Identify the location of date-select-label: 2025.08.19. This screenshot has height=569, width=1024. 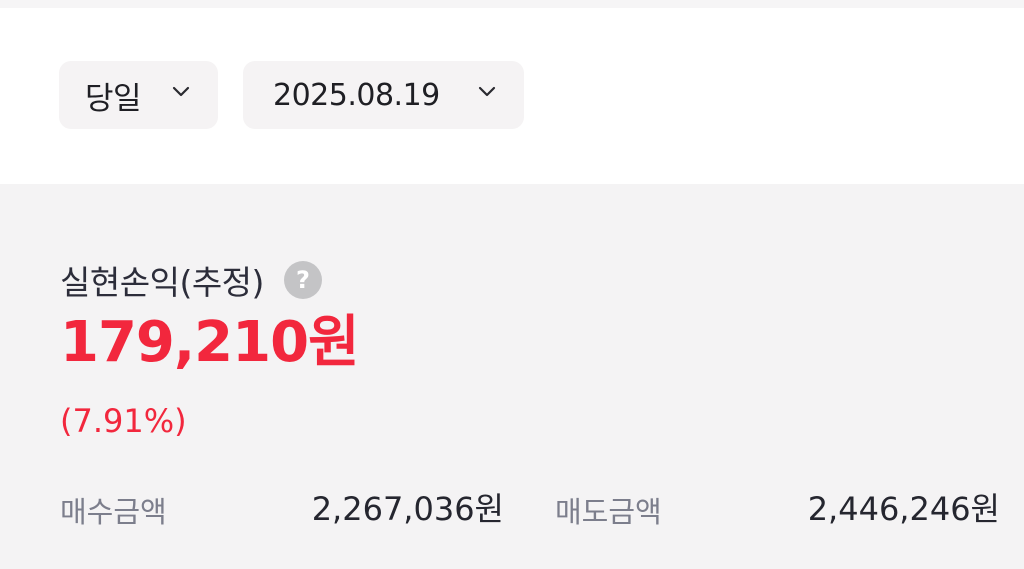
(356, 95).